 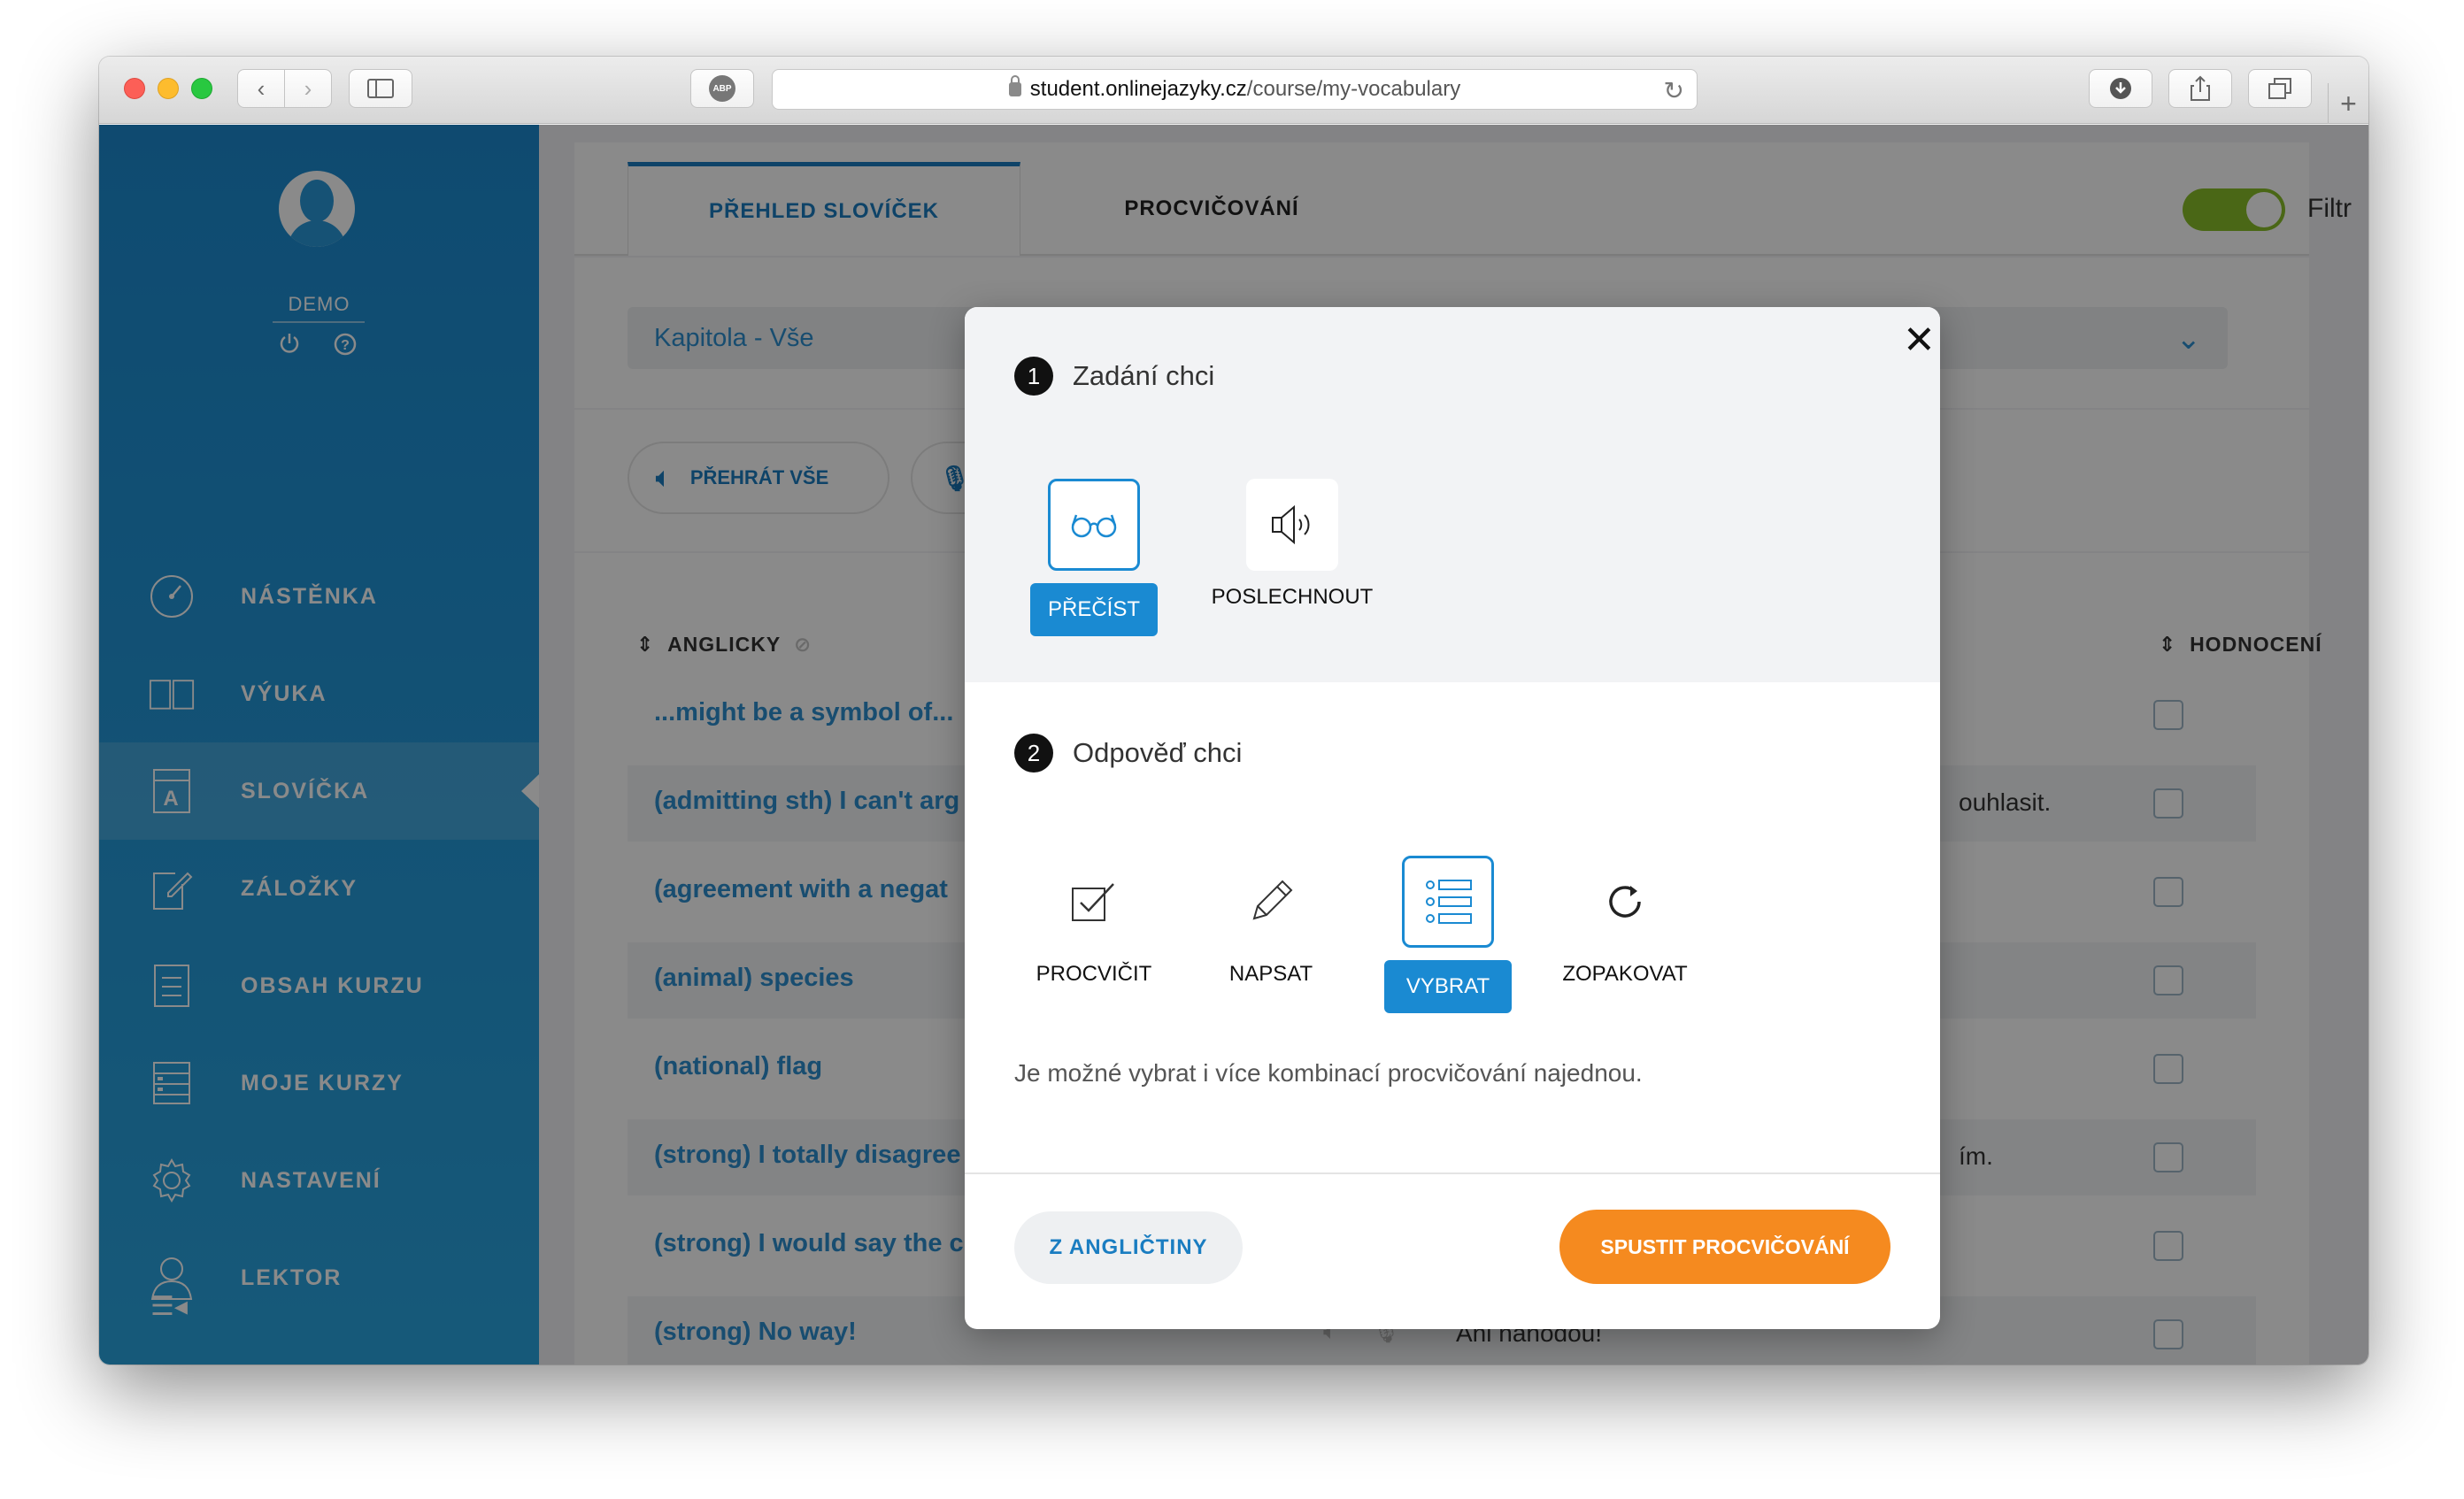 What do you see at coordinates (168, 88) in the screenshot?
I see `minimize-window-button` at bounding box center [168, 88].